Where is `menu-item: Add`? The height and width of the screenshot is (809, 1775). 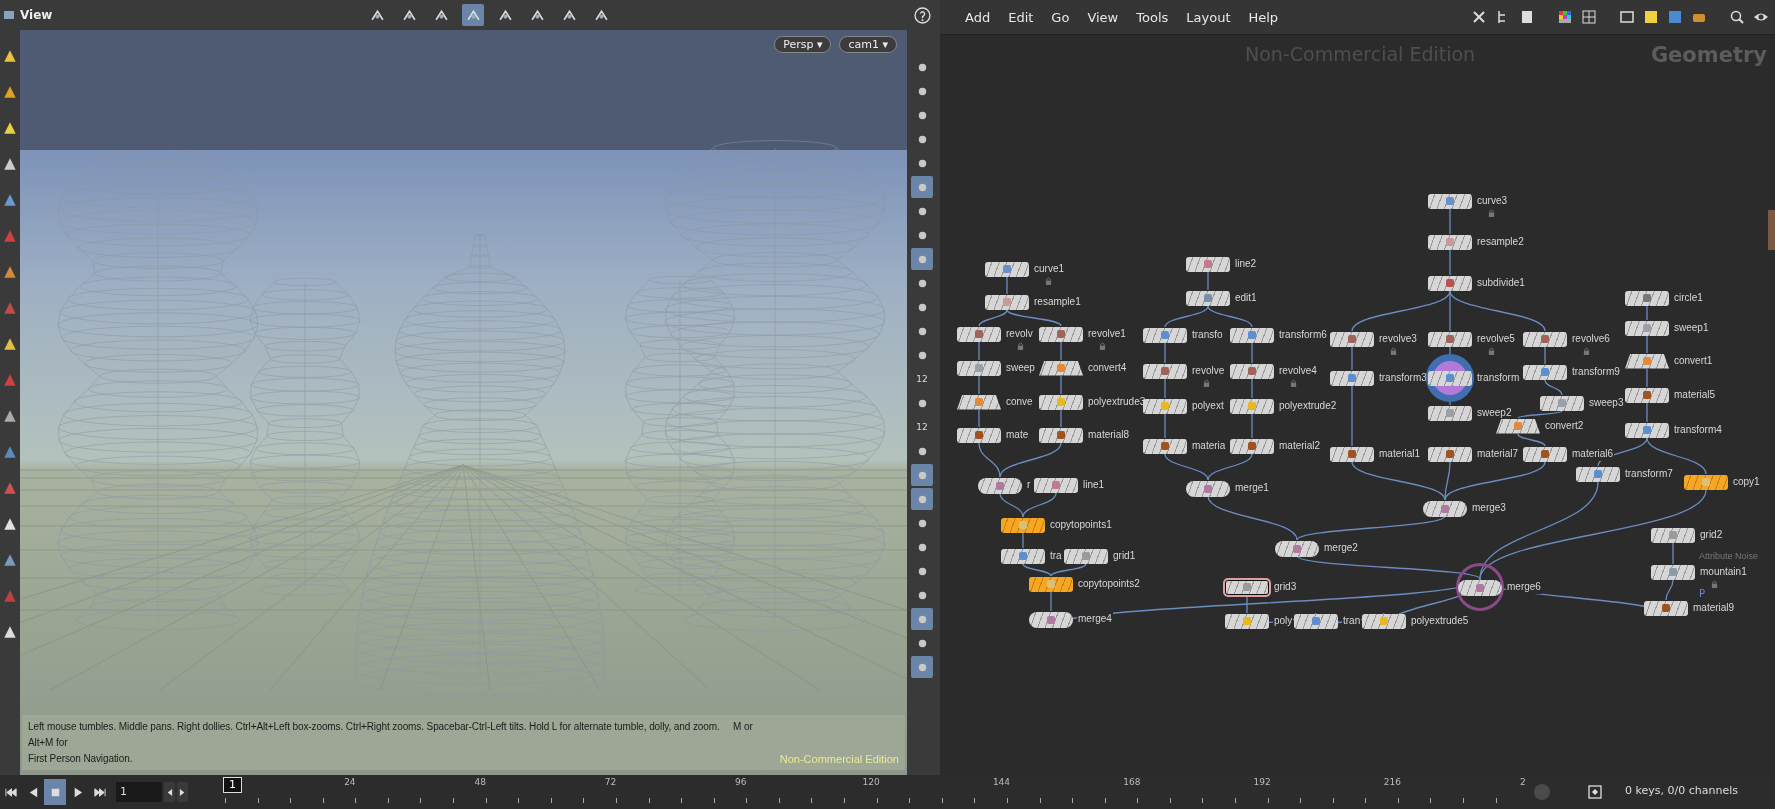 menu-item: Add is located at coordinates (978, 17).